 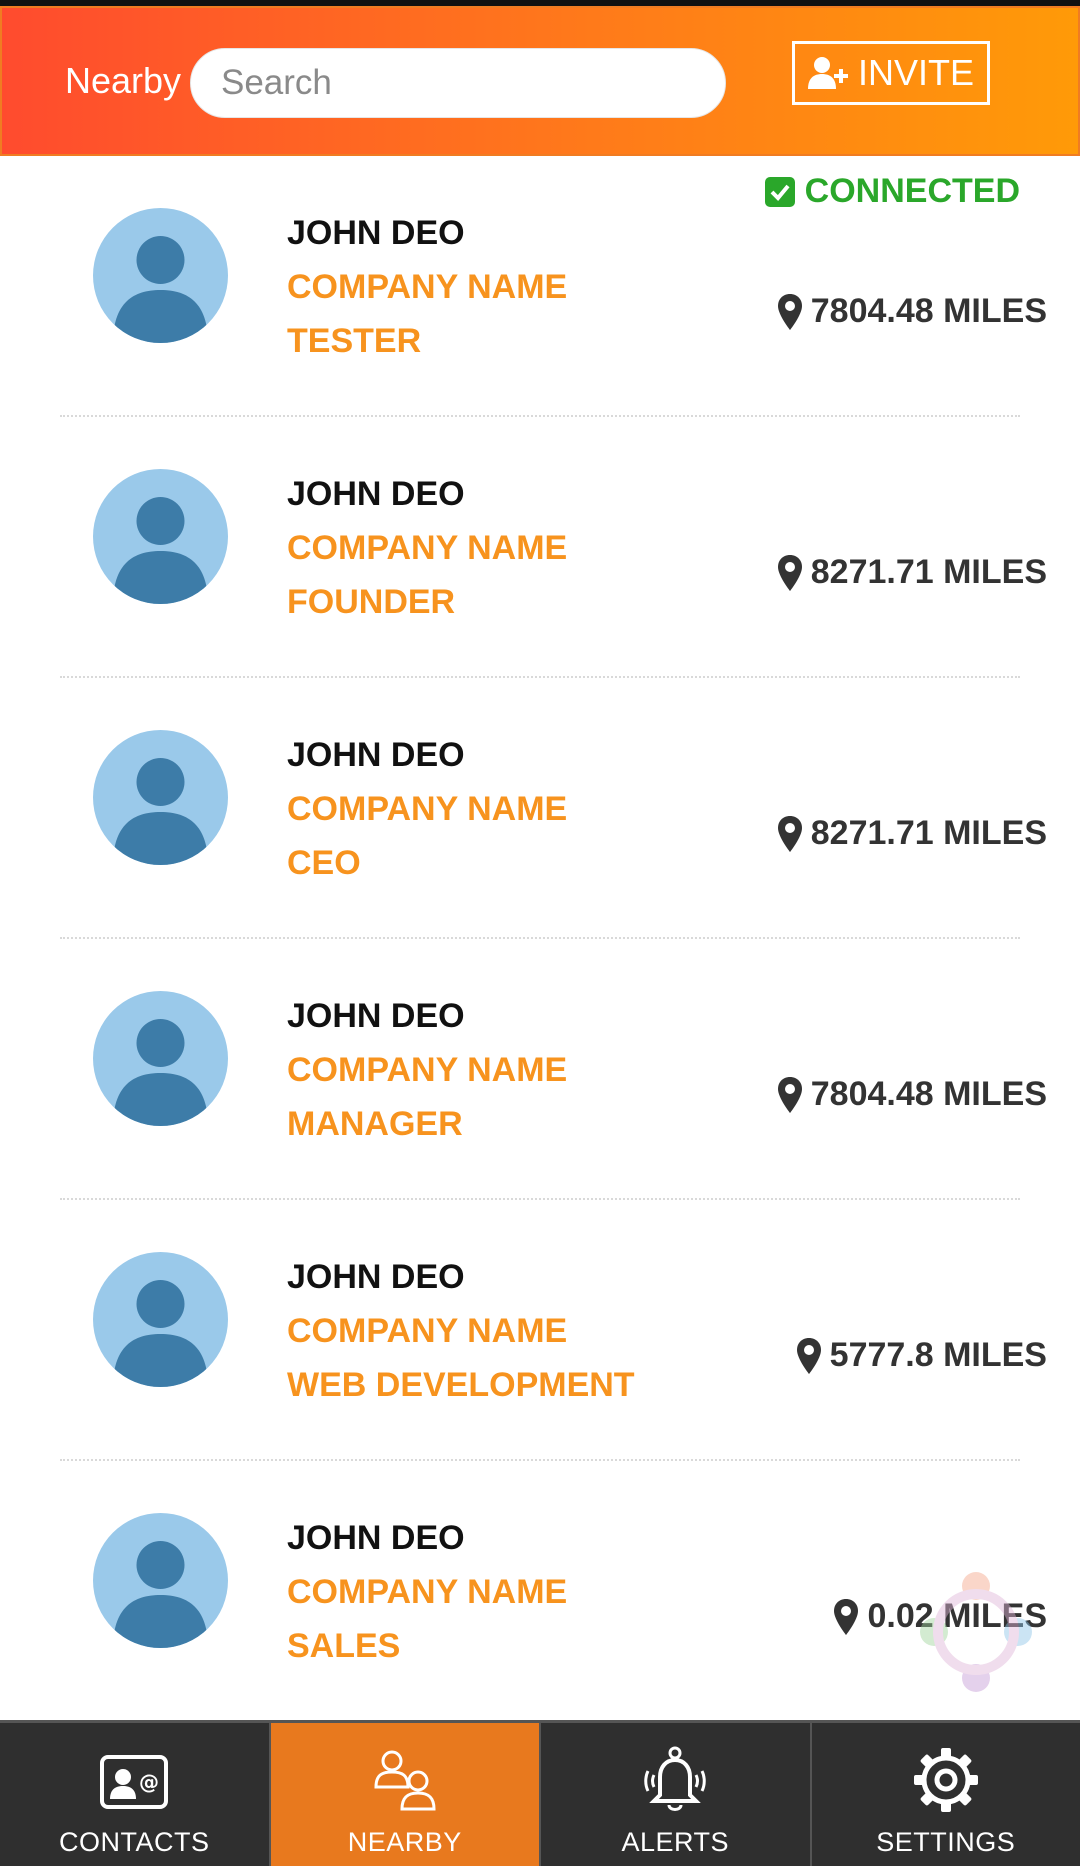 I want to click on status-label: CONNECTED, so click(x=912, y=191).